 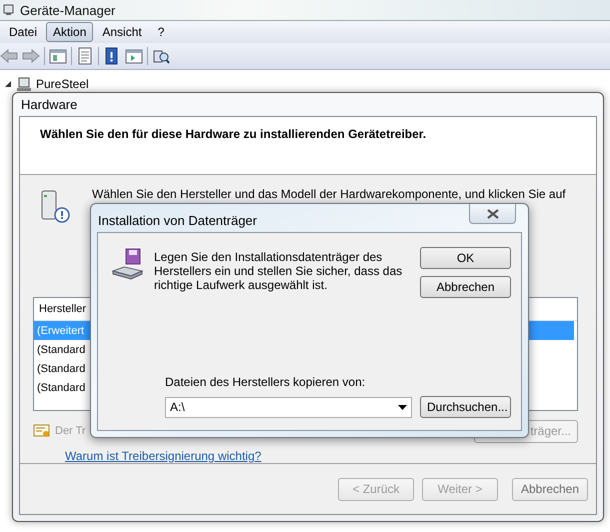 What do you see at coordinates (70, 32) in the screenshot?
I see `menu-item: Aktion` at bounding box center [70, 32].